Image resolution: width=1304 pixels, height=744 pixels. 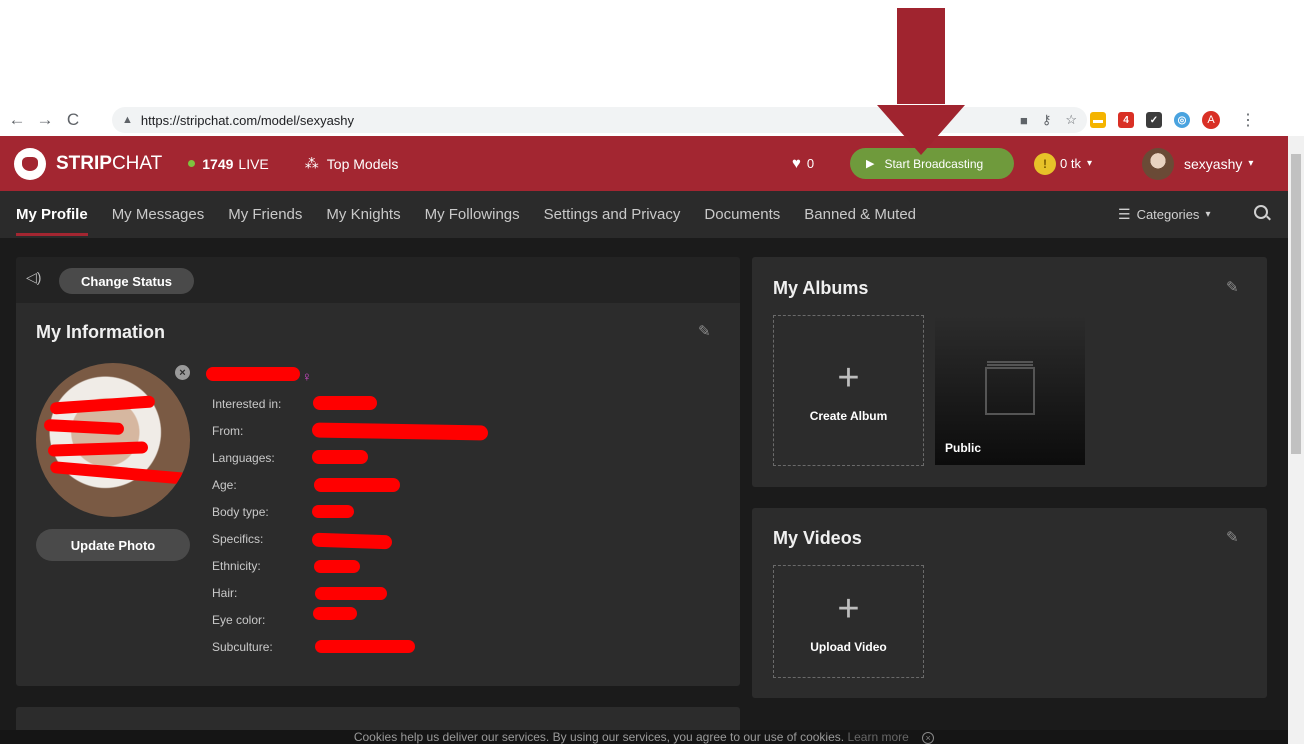 I want to click on tab-settings-and-privacy: Settings and Privacy, so click(x=612, y=214).